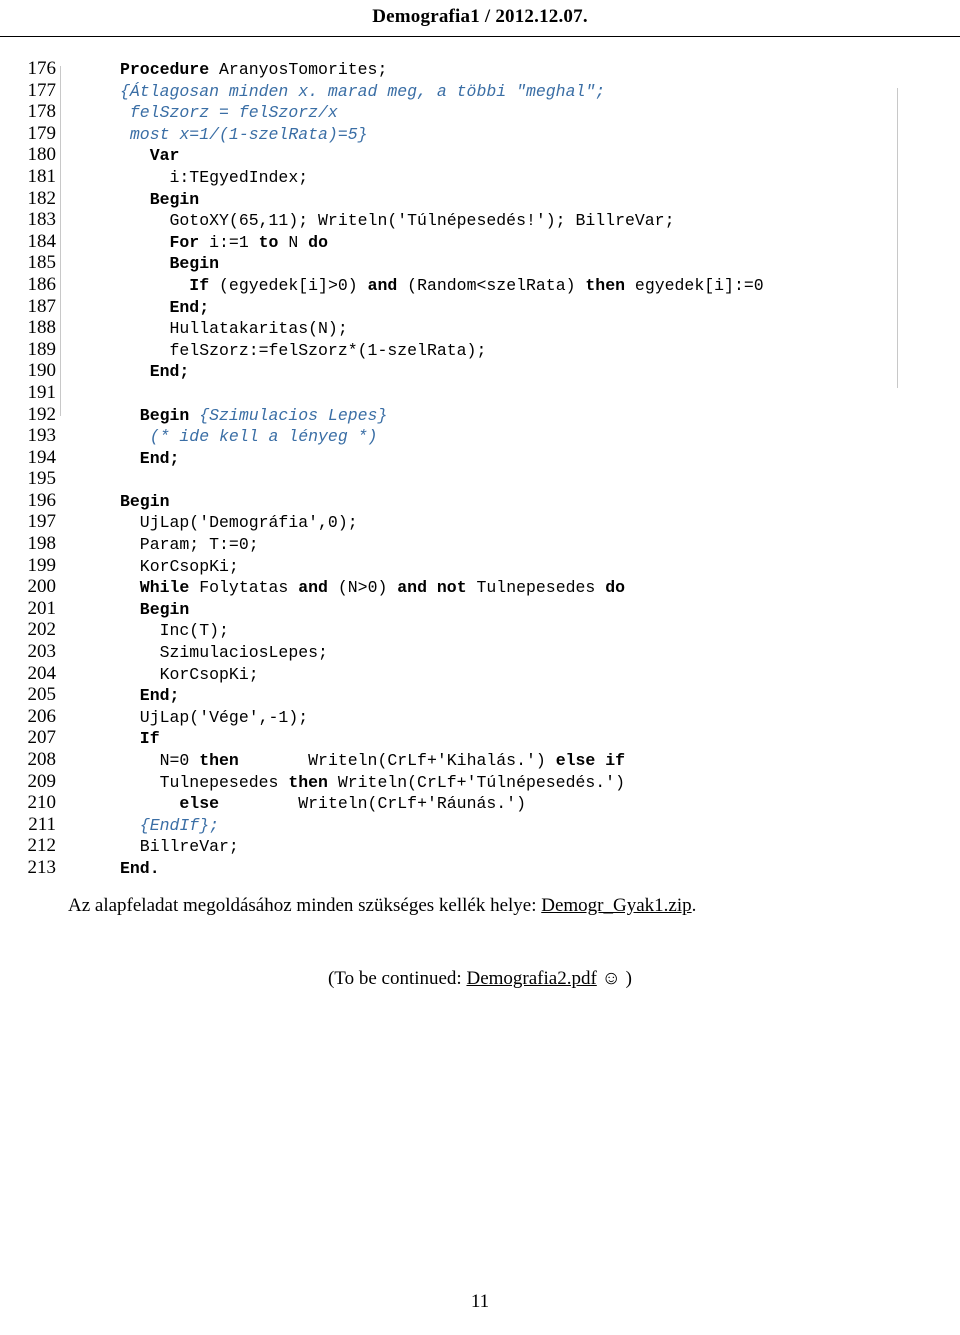 The image size is (960, 1335). What do you see at coordinates (480, 16) in the screenshot?
I see `page-header-title: Demografia1 / 2012.12.07.` at bounding box center [480, 16].